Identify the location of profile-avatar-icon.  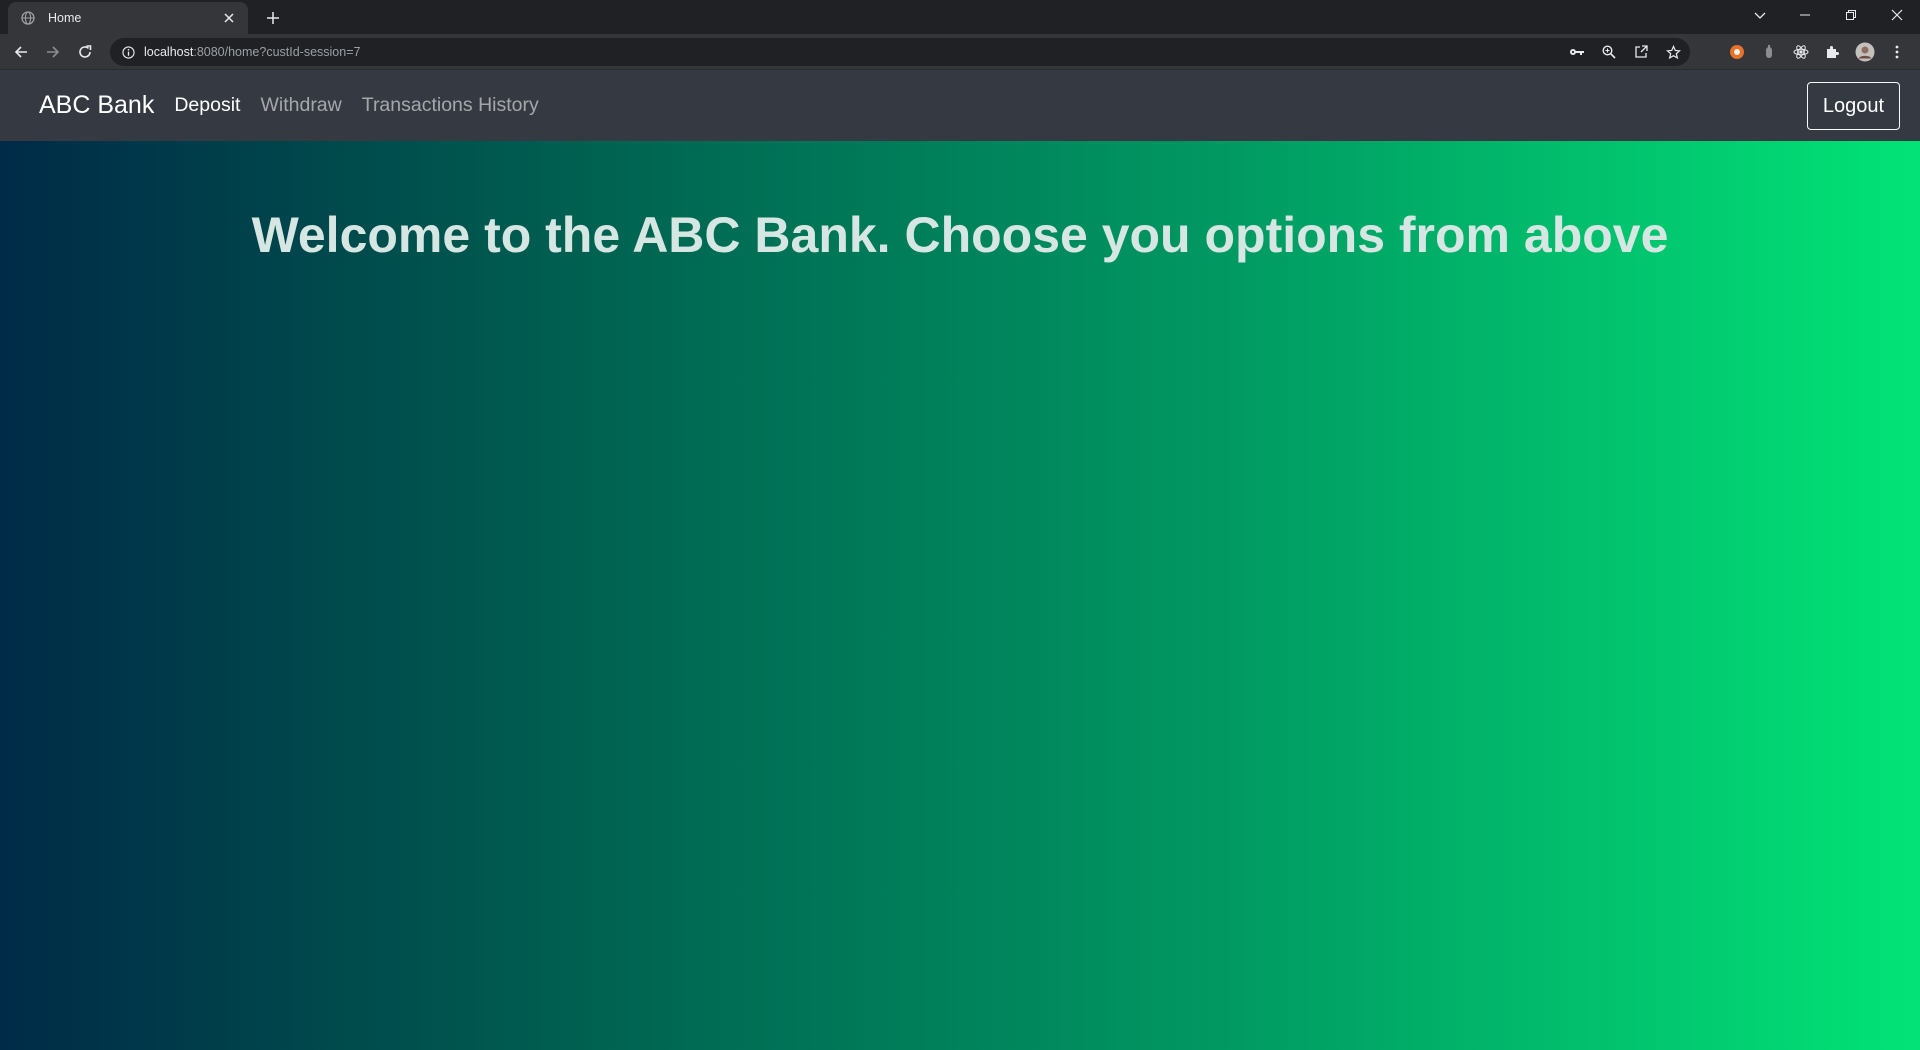
(1865, 52).